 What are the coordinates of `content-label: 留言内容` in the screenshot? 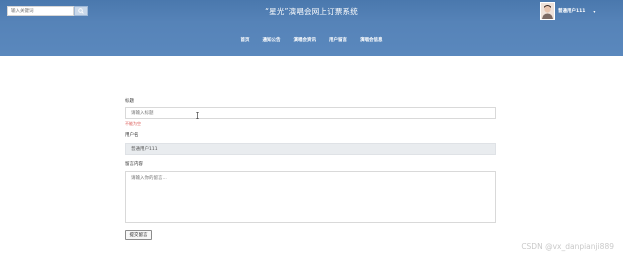 It's located at (134, 164).